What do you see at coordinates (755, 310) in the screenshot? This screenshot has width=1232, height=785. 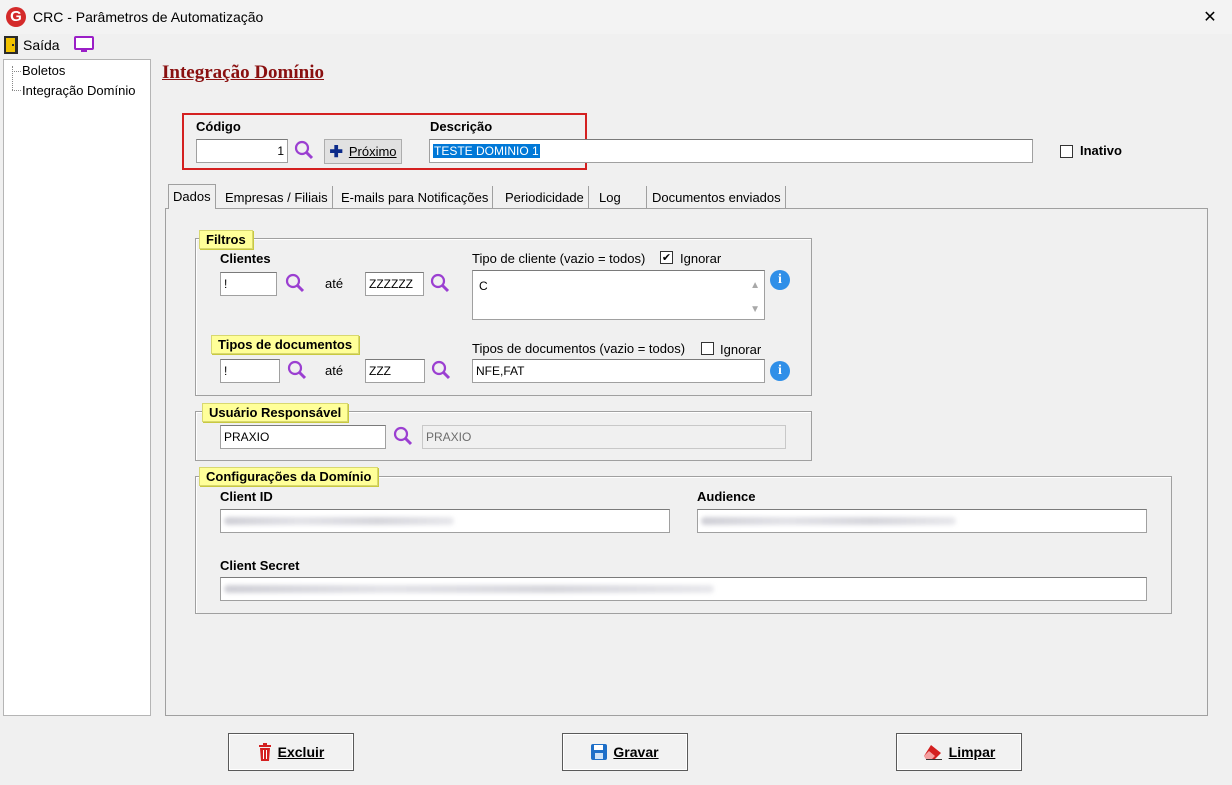 I see `scroll-down-icon: ▼` at bounding box center [755, 310].